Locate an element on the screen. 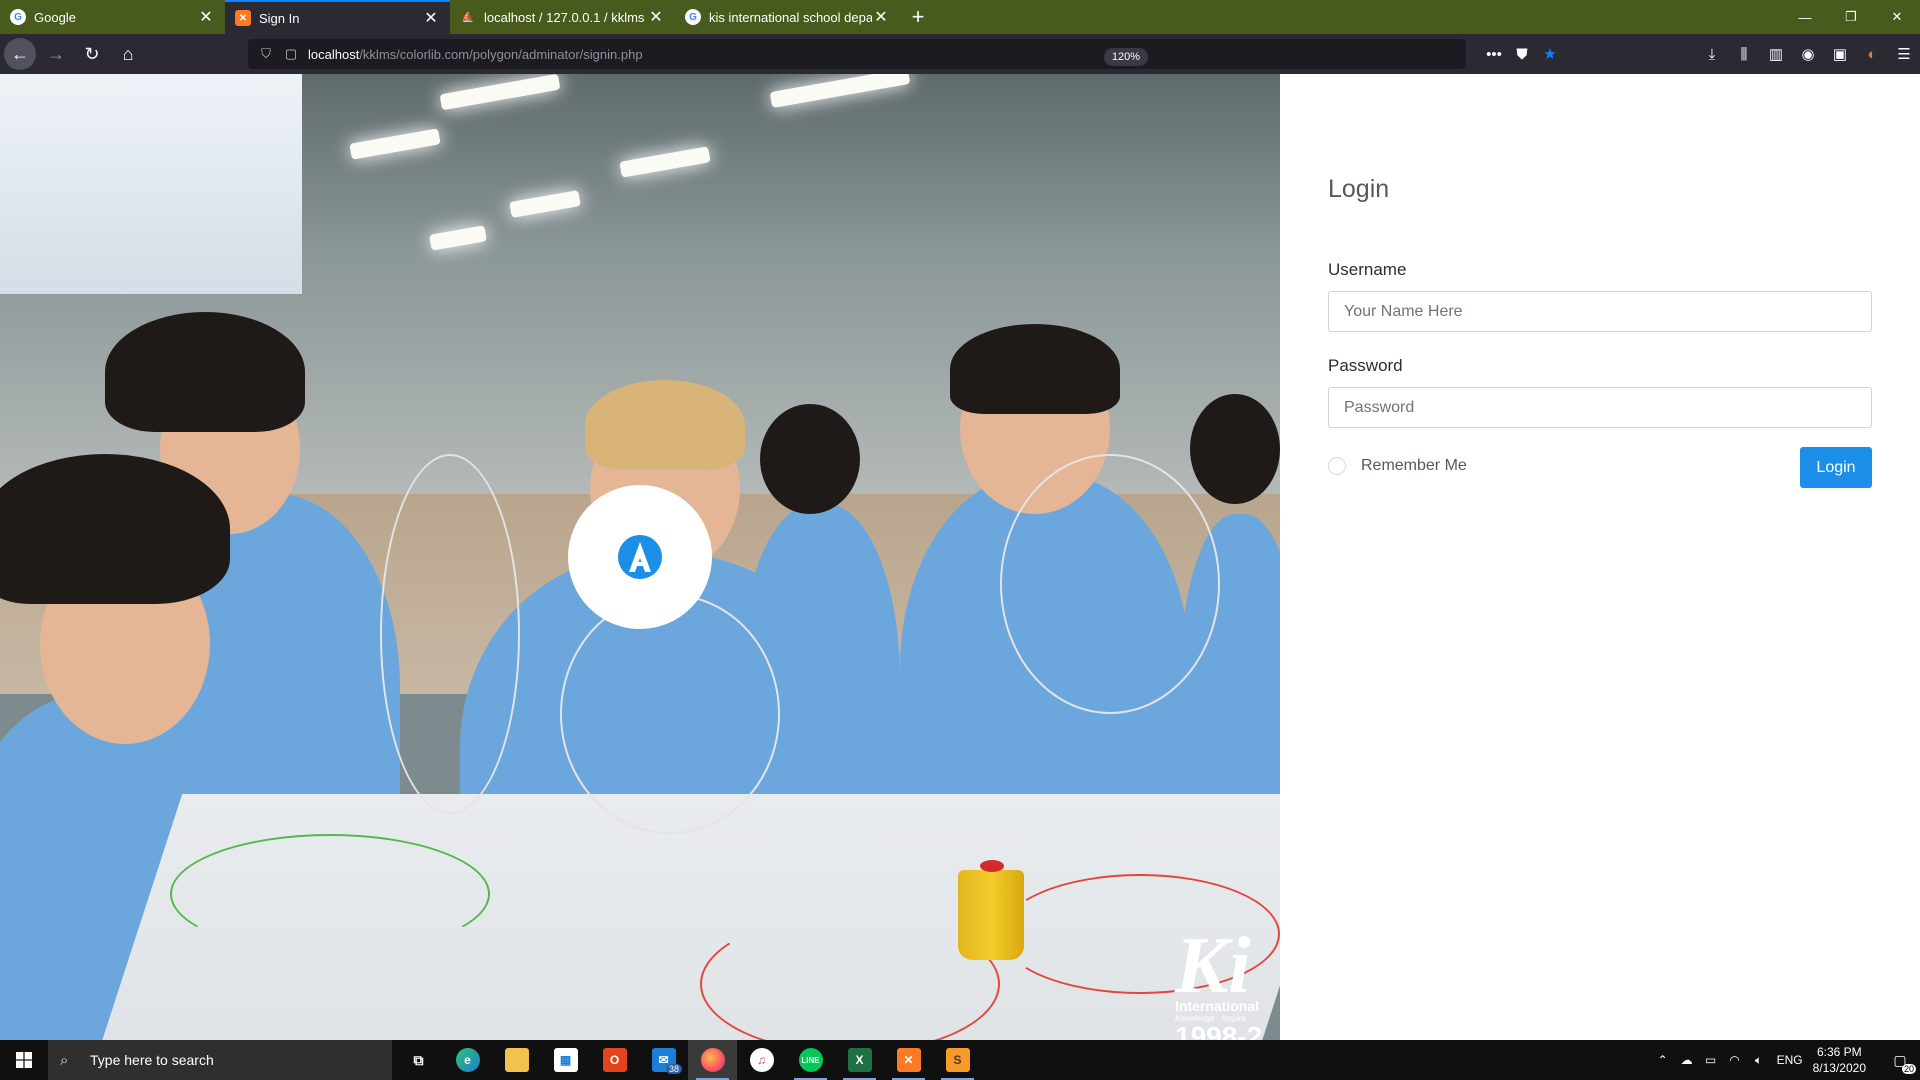 This screenshot has width=1920, height=1080. google-icon: G is located at coordinates (18, 17).